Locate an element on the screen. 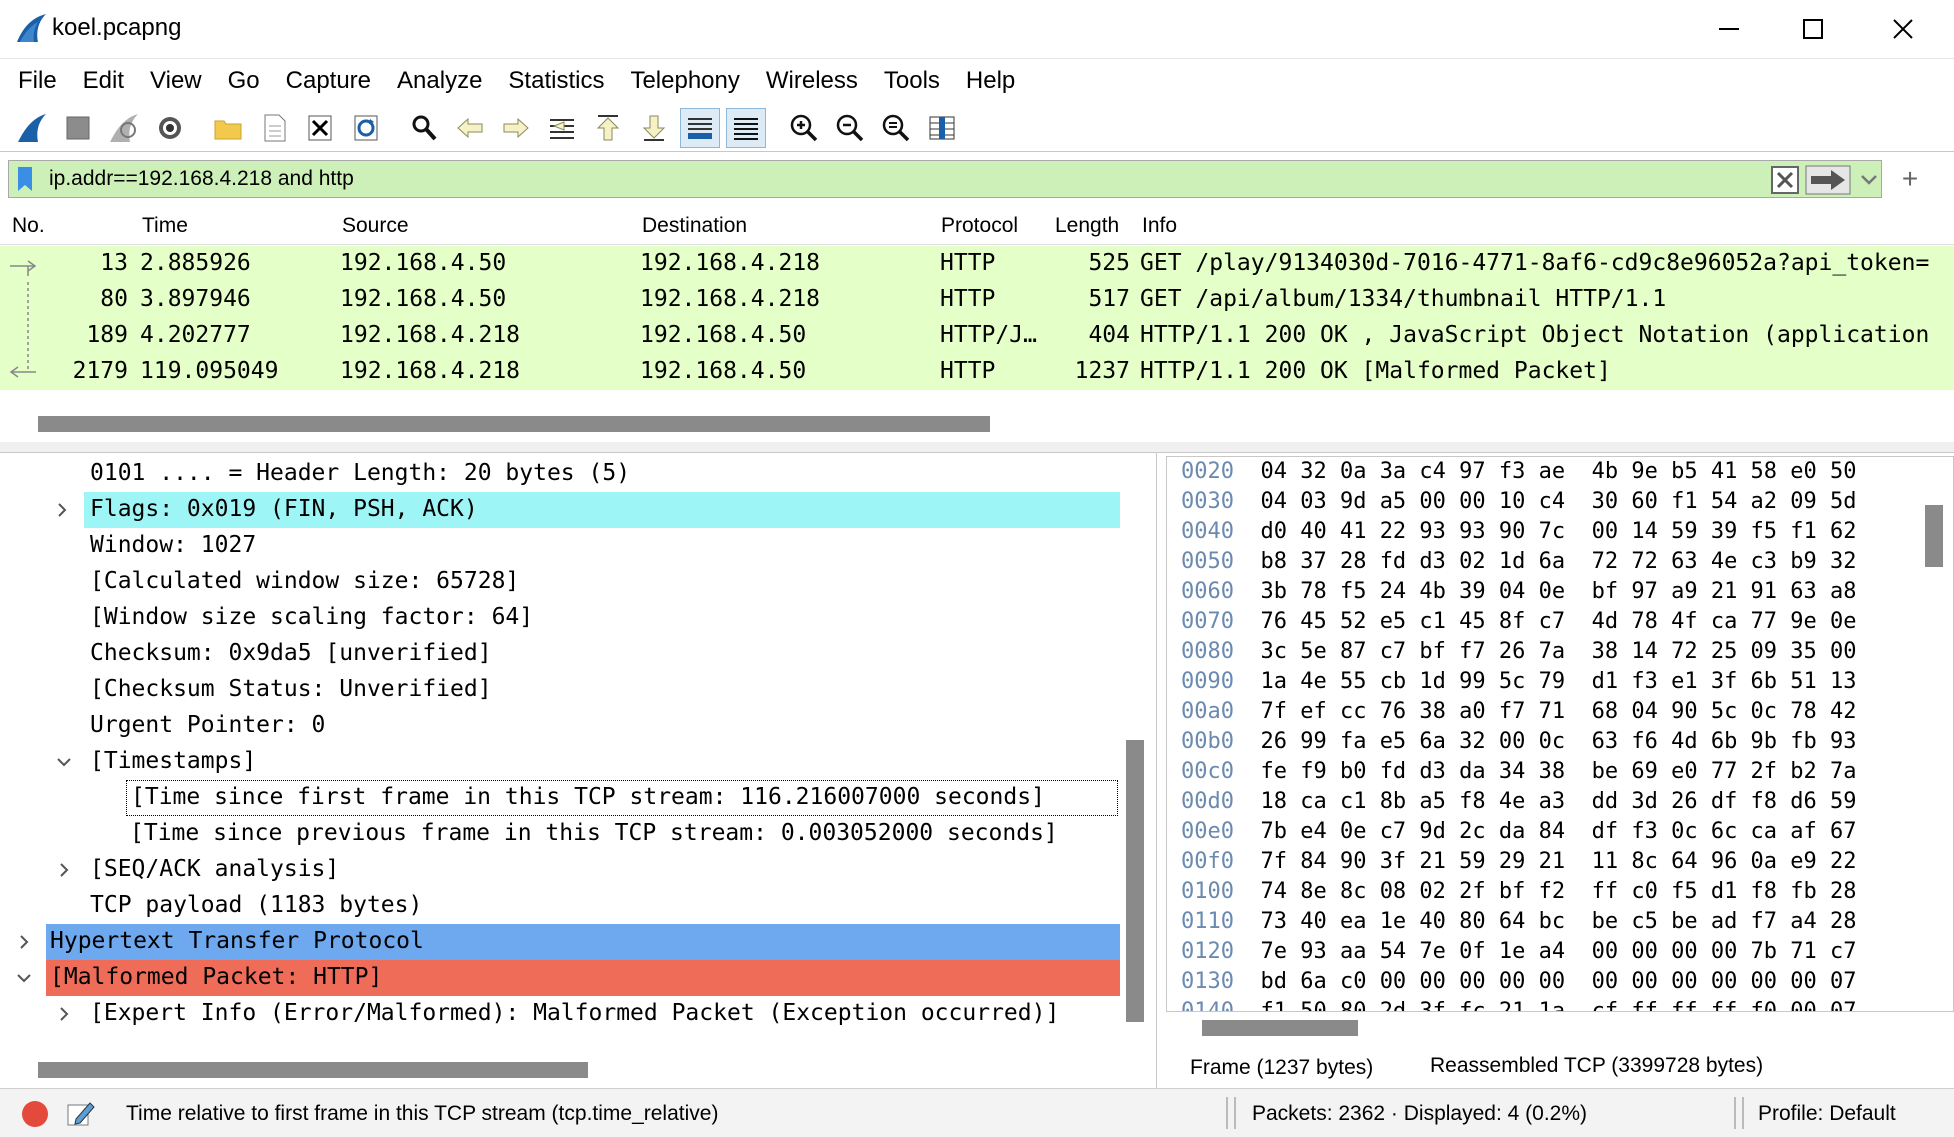  detail-item: Window: 1027 is located at coordinates (560, 546).